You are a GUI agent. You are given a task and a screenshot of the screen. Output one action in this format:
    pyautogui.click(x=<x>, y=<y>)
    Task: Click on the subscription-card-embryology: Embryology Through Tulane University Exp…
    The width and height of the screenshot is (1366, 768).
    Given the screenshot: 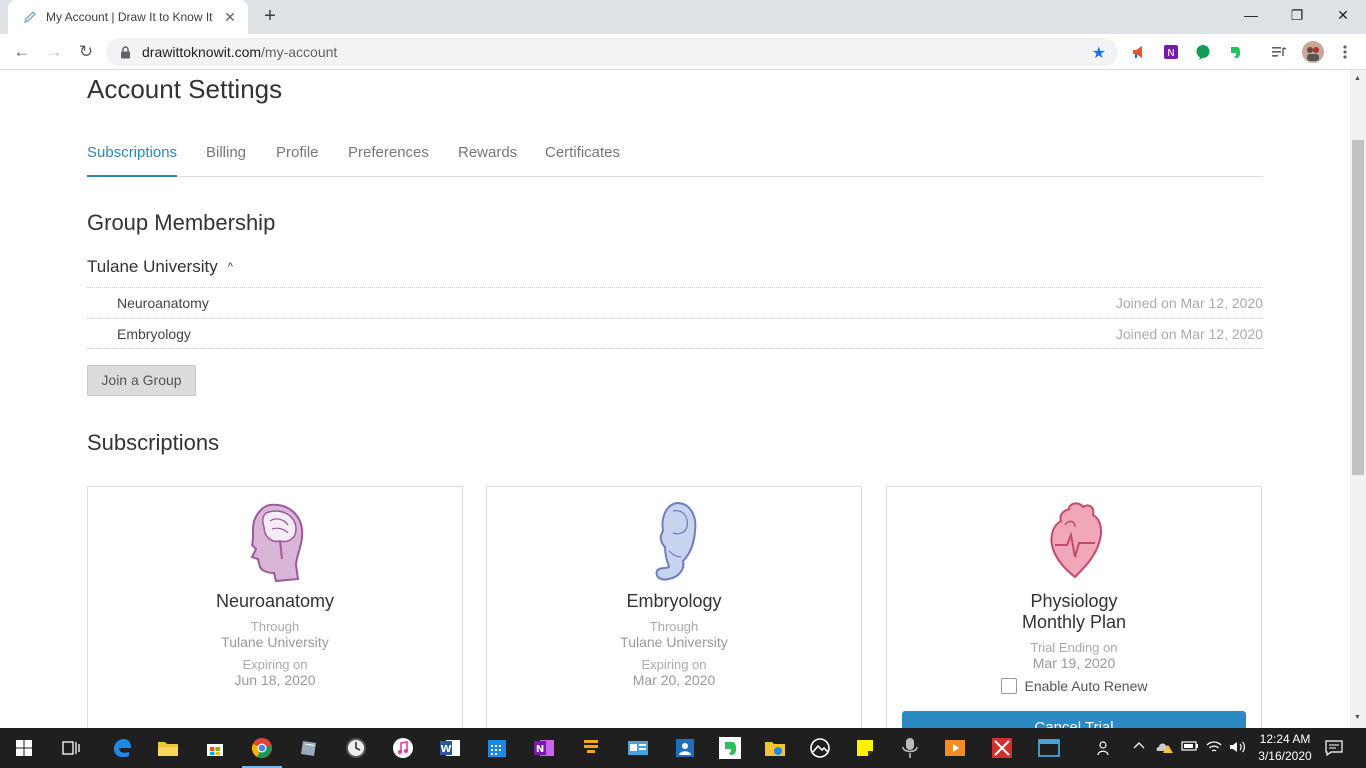 What is the action you would take?
    pyautogui.click(x=674, y=607)
    